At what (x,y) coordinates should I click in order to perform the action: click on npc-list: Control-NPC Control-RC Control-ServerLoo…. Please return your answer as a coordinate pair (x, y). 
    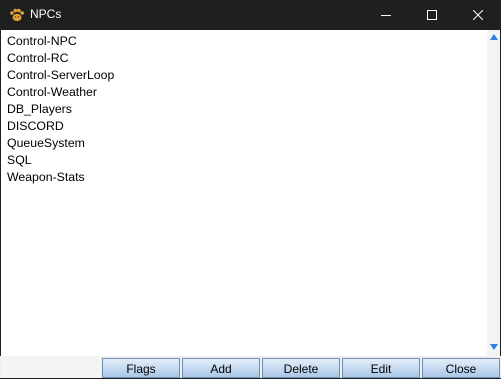
    Looking at the image, I should click on (60, 109).